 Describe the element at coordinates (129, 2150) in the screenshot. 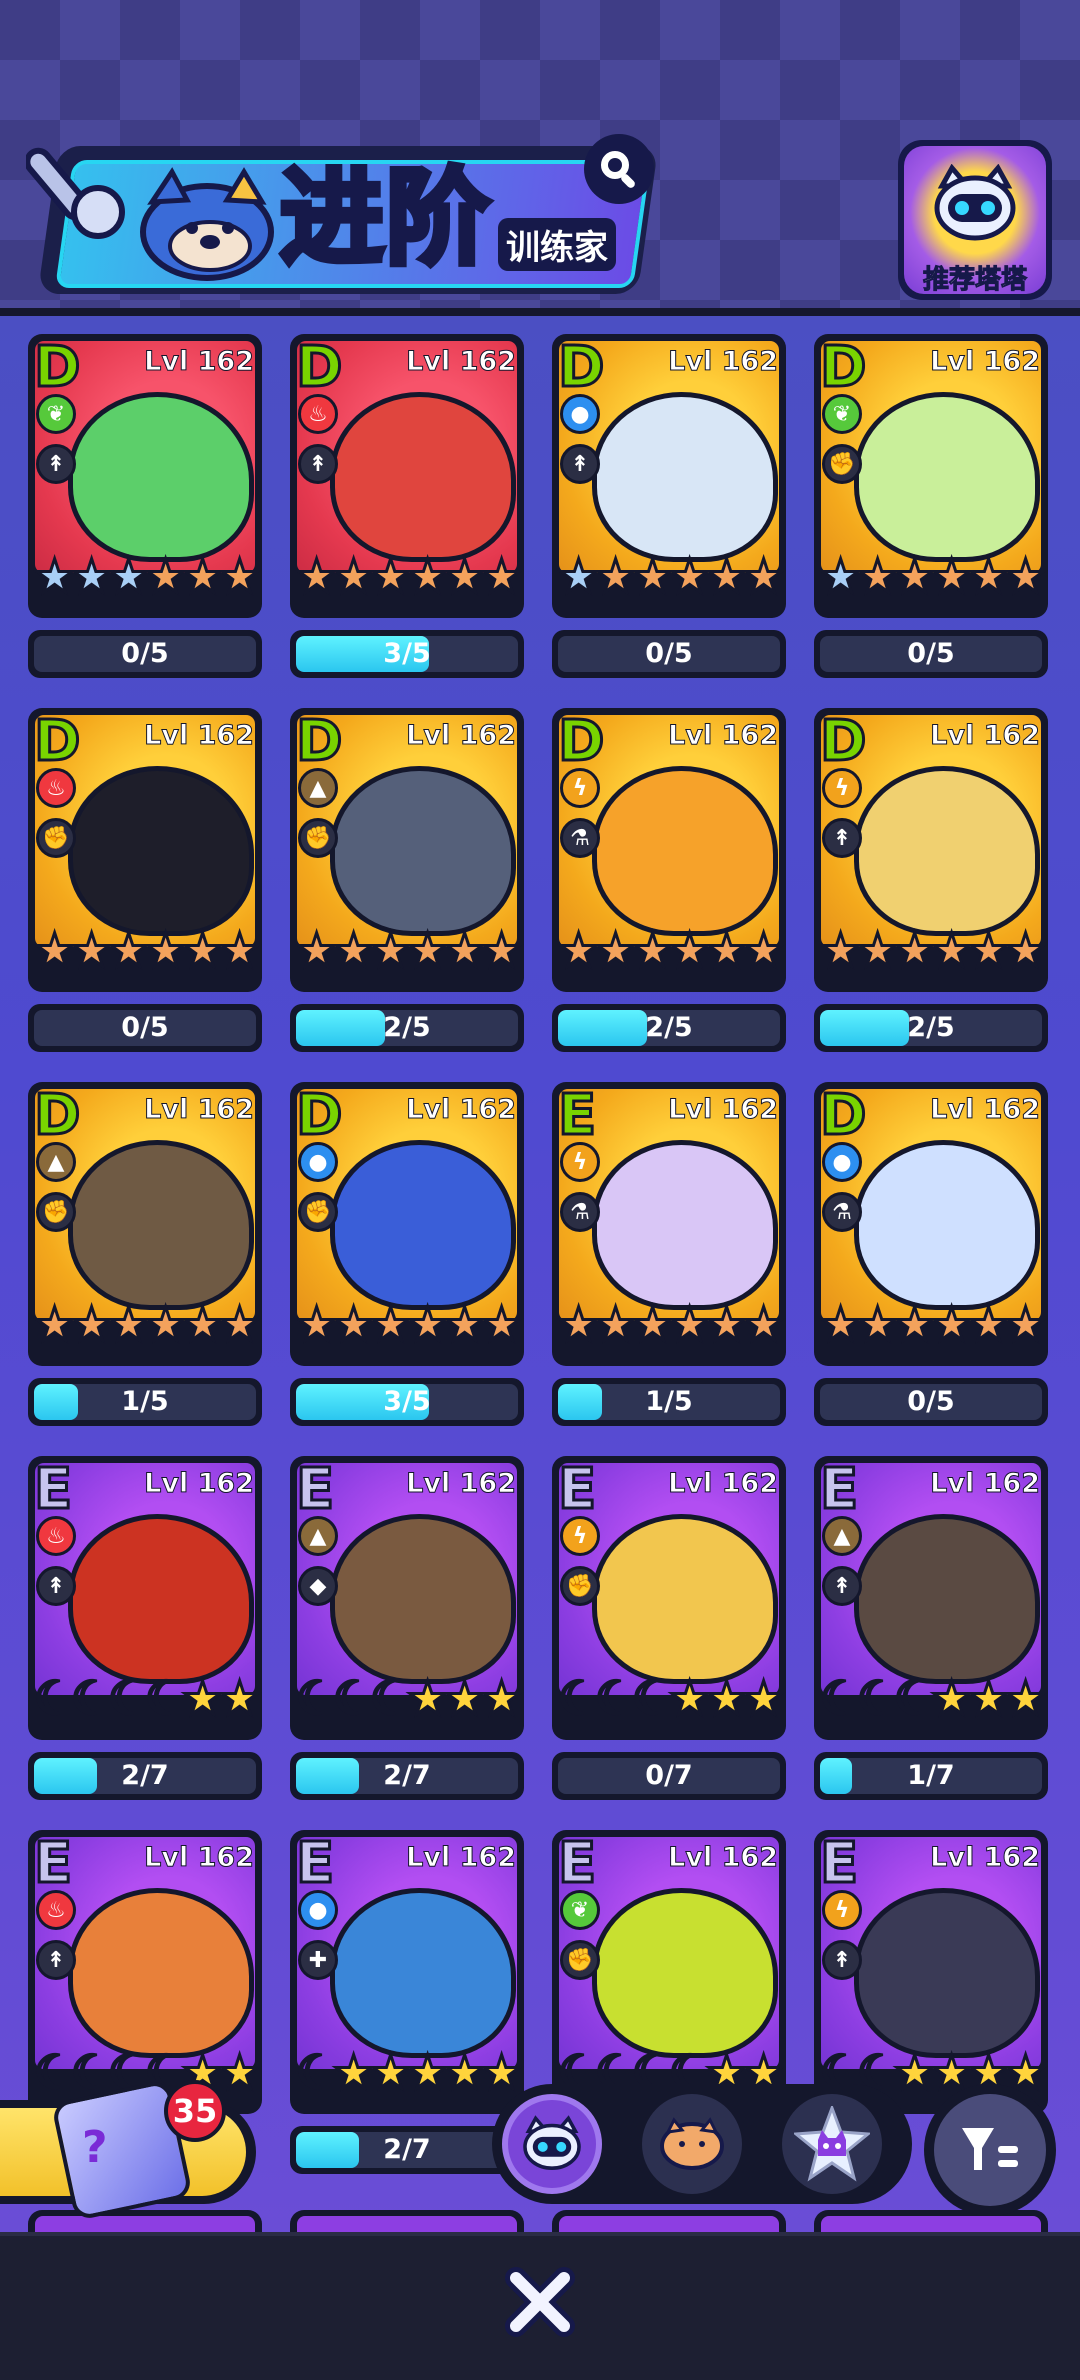

I see `mystery-box-button: ? 35` at that location.